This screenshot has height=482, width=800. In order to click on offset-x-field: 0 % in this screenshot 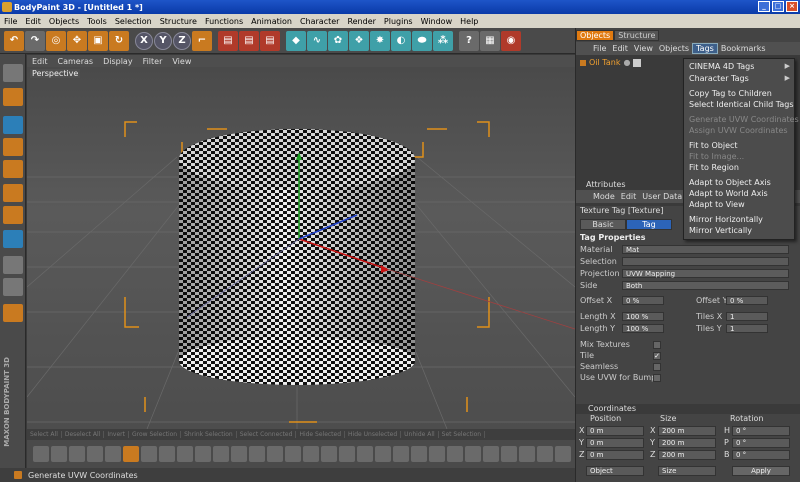, I will do `click(643, 300)`.